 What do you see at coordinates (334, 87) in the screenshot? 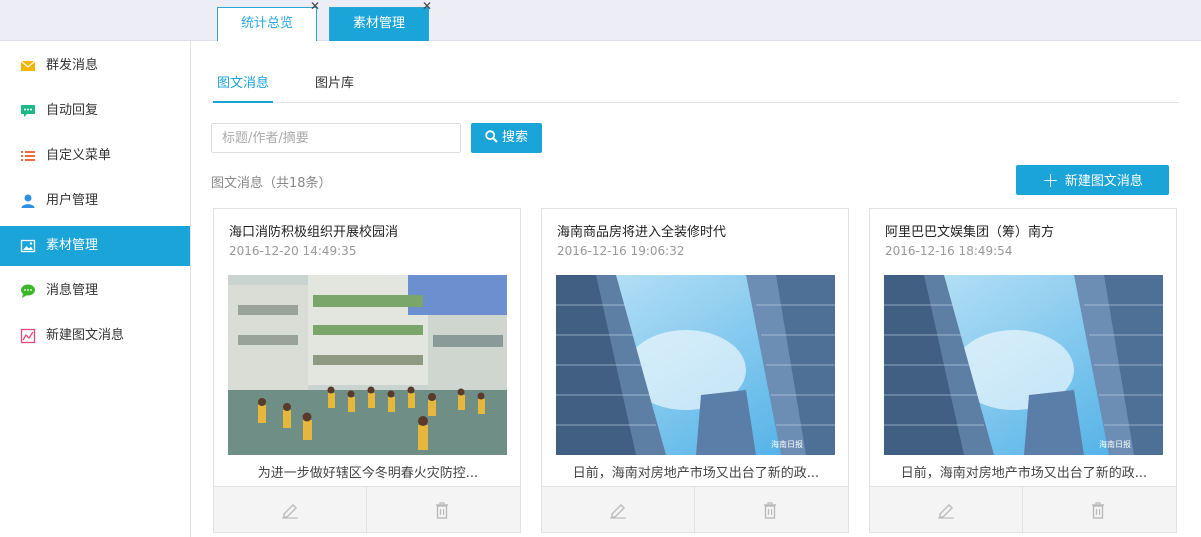
I see `tab-image-library: 图片库` at bounding box center [334, 87].